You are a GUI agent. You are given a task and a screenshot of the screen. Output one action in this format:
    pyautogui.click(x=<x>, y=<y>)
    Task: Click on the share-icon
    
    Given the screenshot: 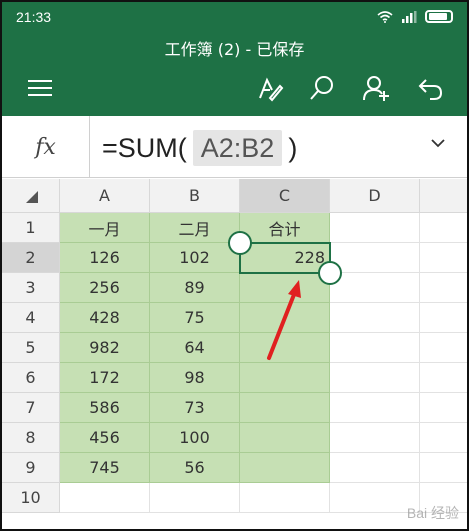 What is the action you would take?
    pyautogui.click(x=376, y=88)
    